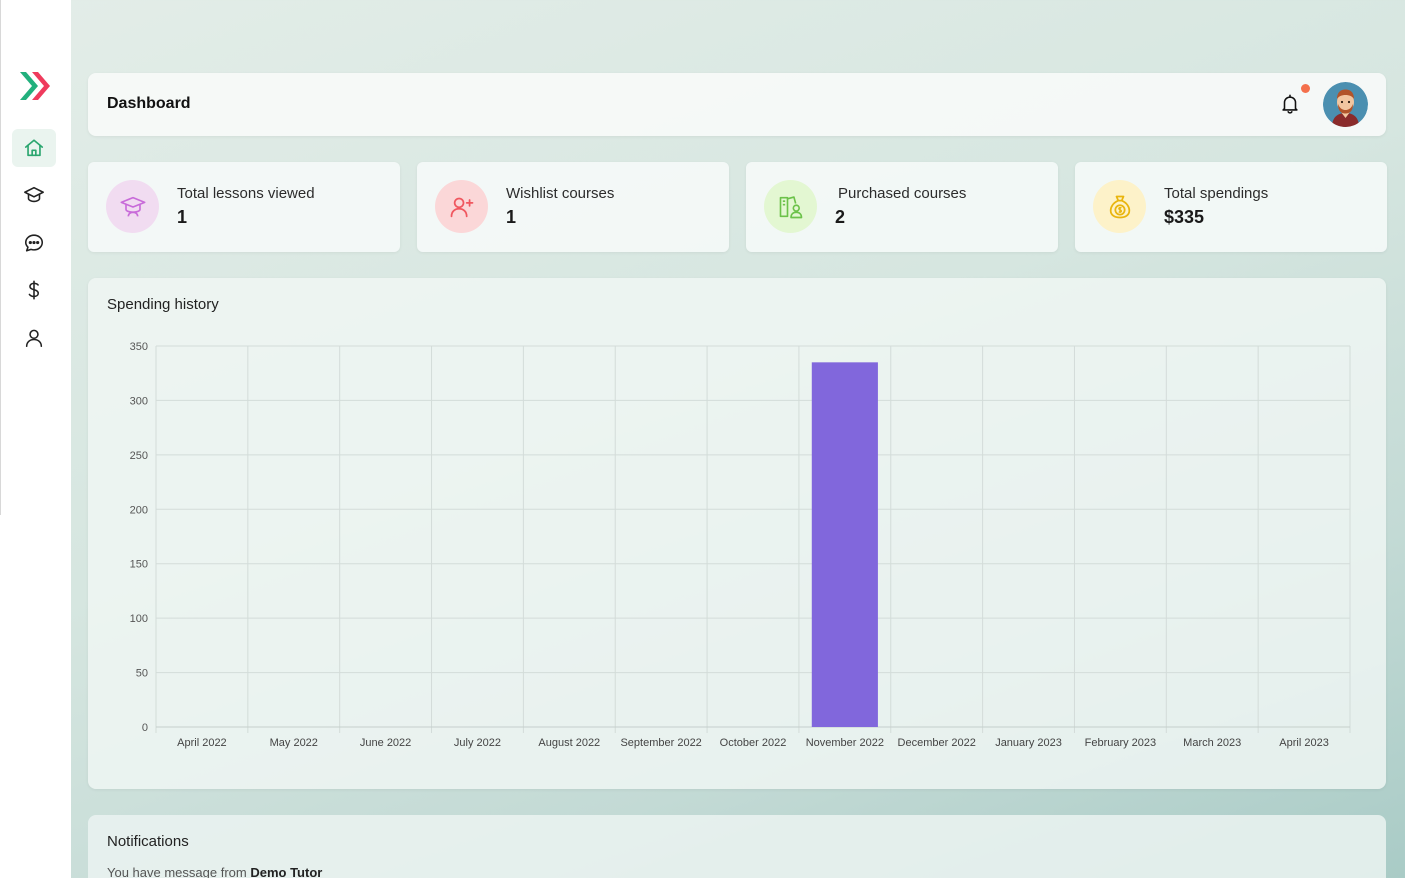 Image resolution: width=1405 pixels, height=878 pixels. Describe the element at coordinates (139, 456) in the screenshot. I see `y-tick-label: 250` at that location.